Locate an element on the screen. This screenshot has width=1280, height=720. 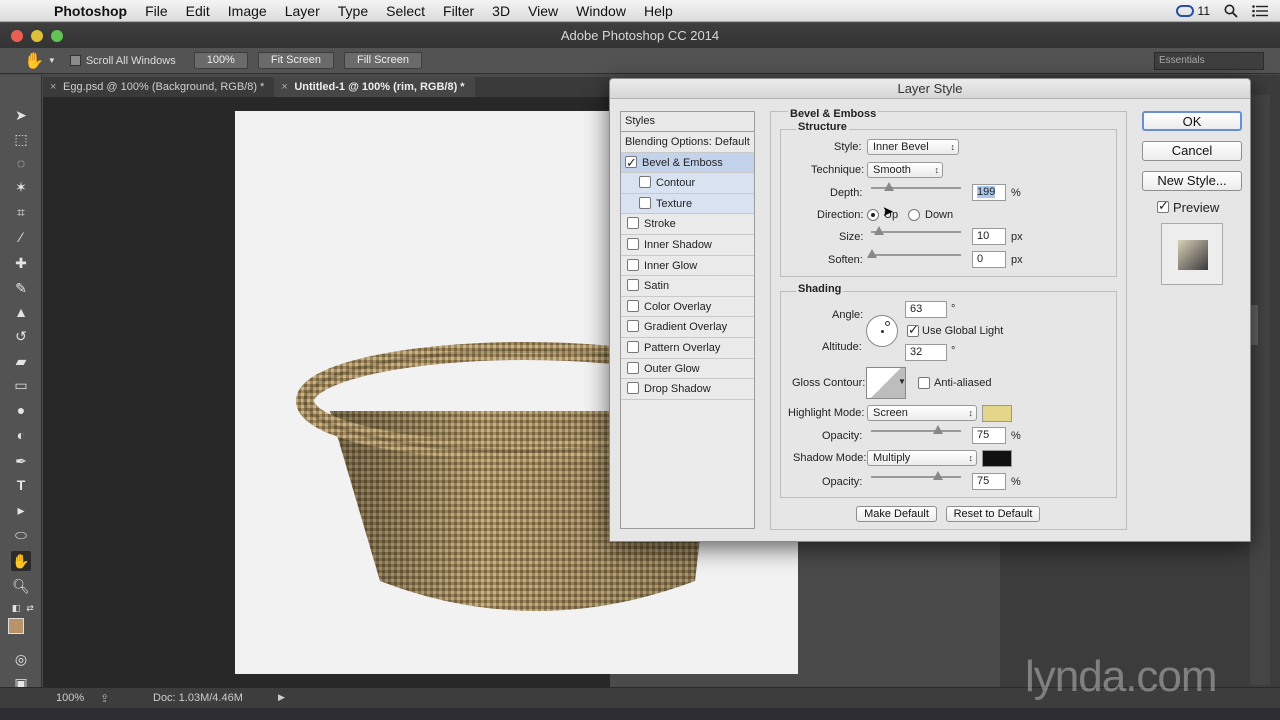
angle-dial is located at coordinates (882, 331).